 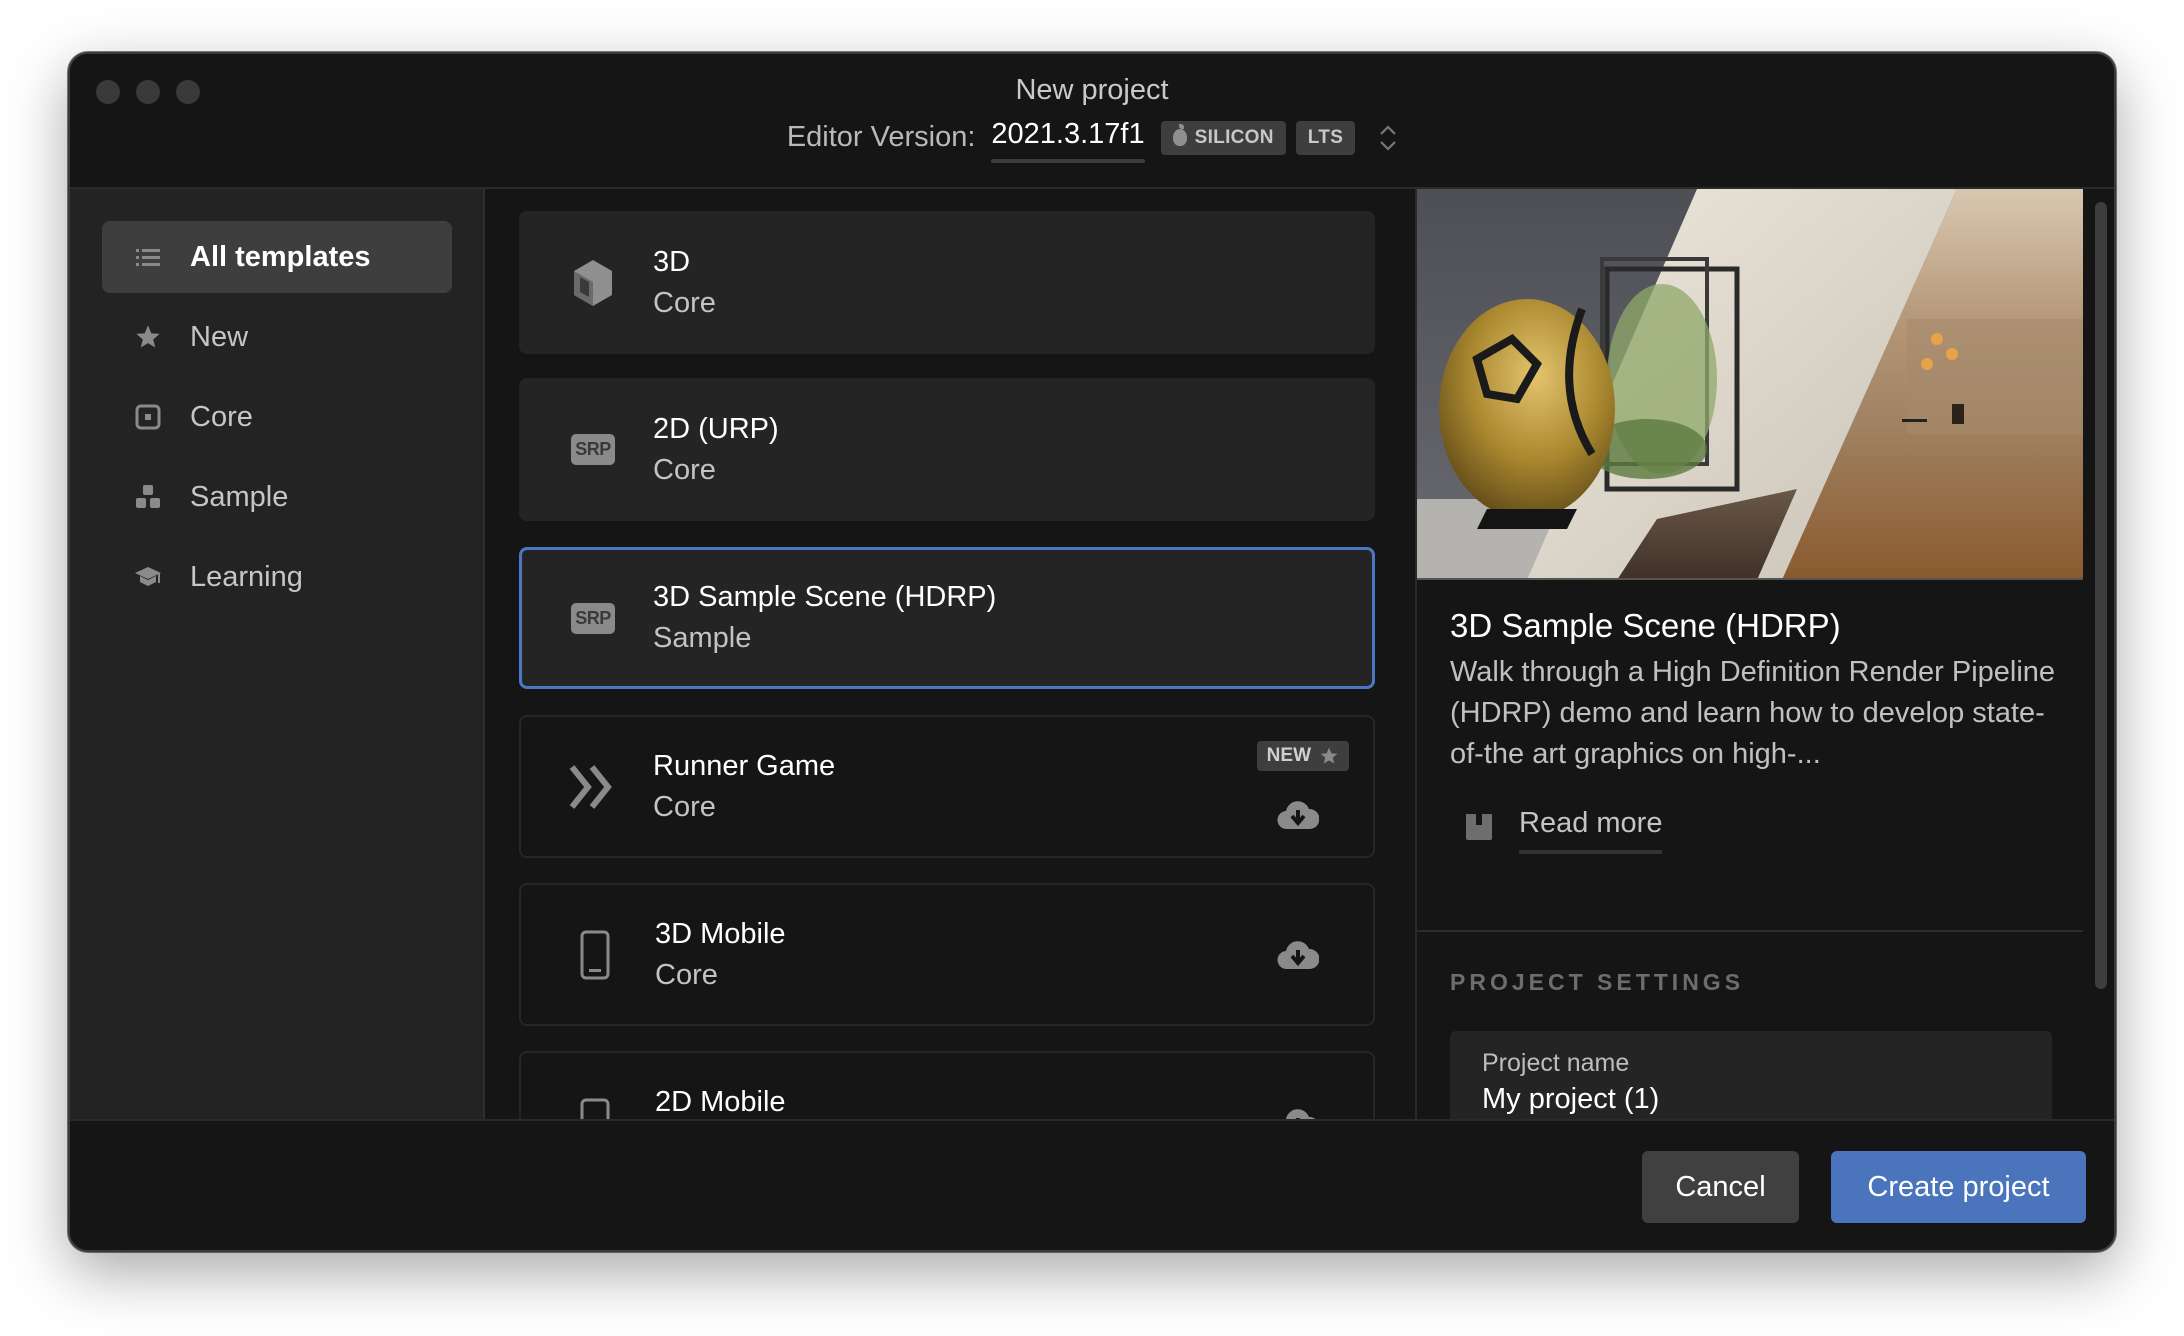 I want to click on editor-version-row: Editor Version: 2021.3.17f1 SILICON LTS, so click(x=1092, y=140).